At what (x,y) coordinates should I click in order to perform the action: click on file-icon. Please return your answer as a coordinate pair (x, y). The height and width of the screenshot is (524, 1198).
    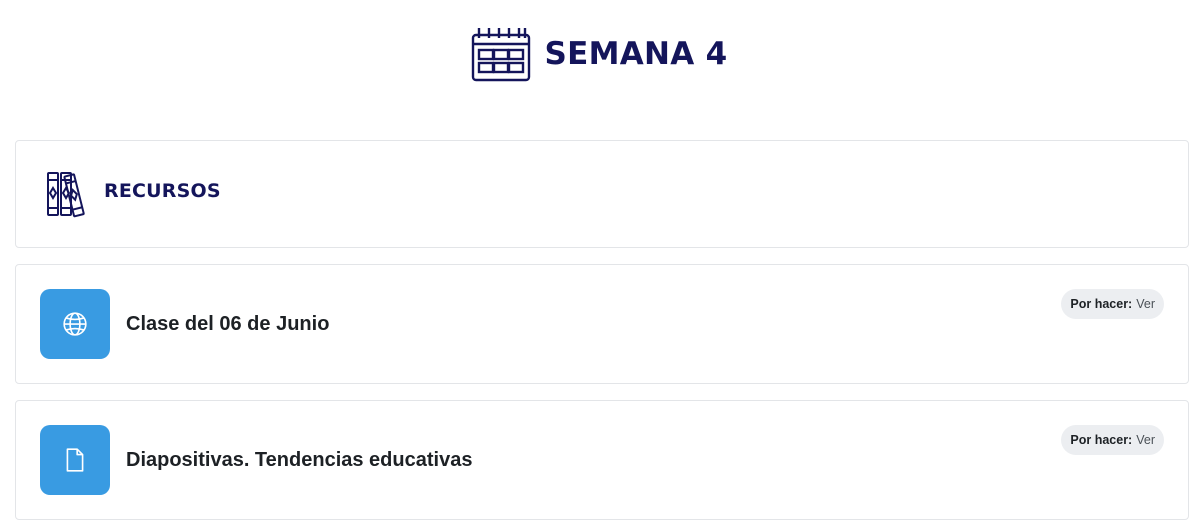
    Looking at the image, I should click on (75, 460).